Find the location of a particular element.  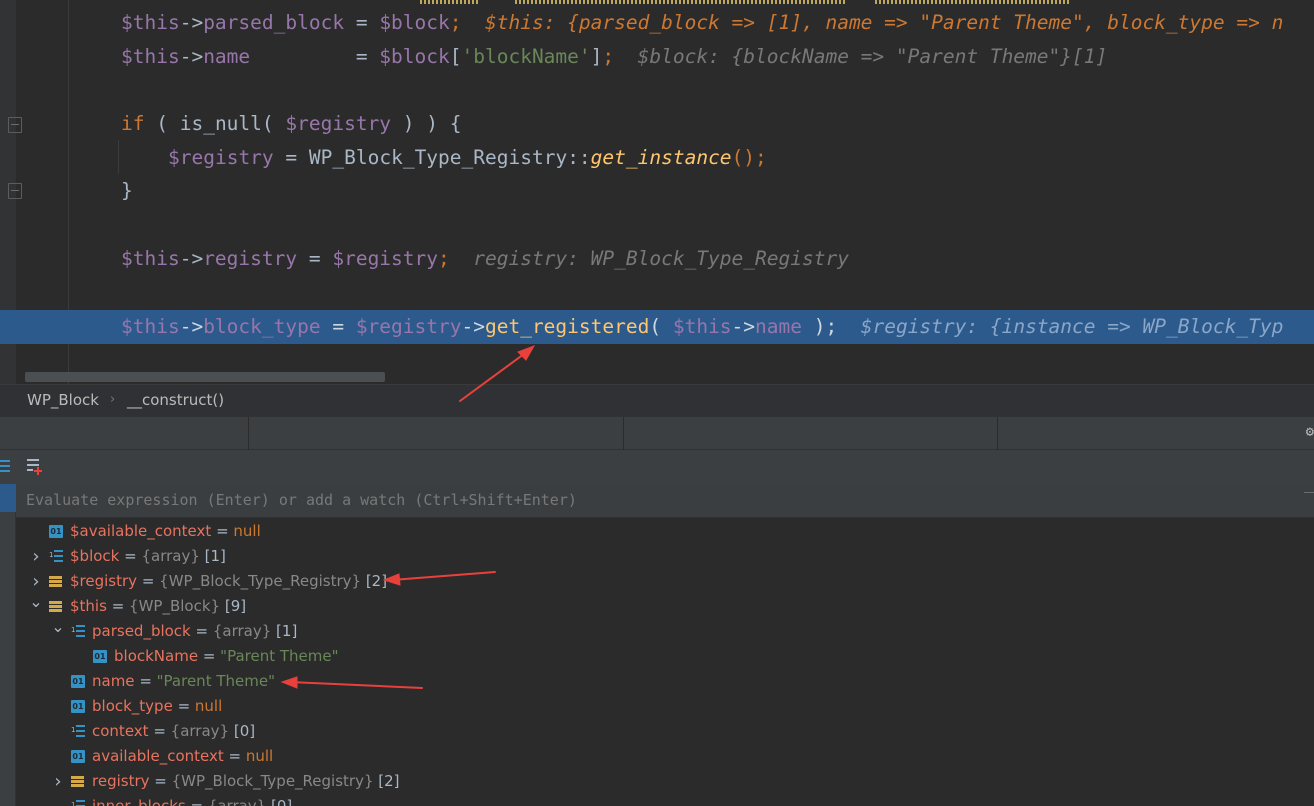

code-token: 'blockName' is located at coordinates (526, 56).